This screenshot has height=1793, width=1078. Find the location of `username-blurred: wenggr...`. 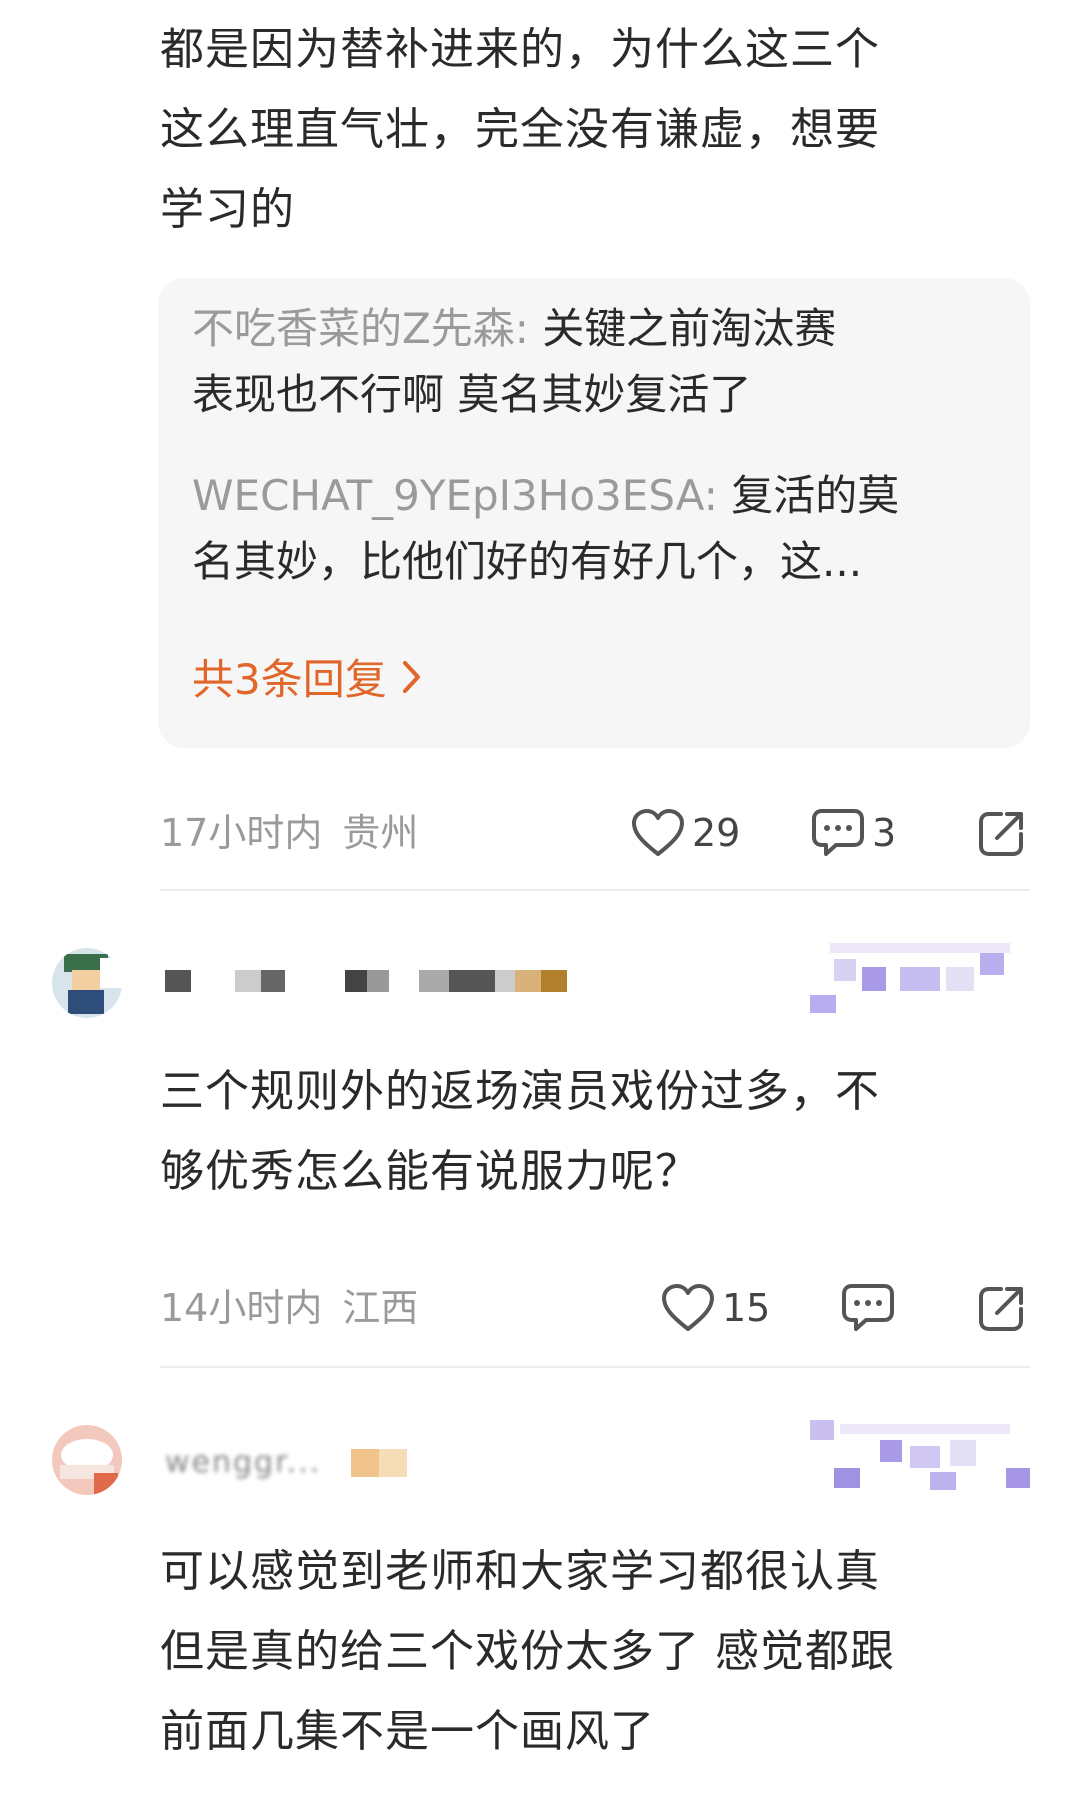

username-blurred: wenggr... is located at coordinates (286, 1462).